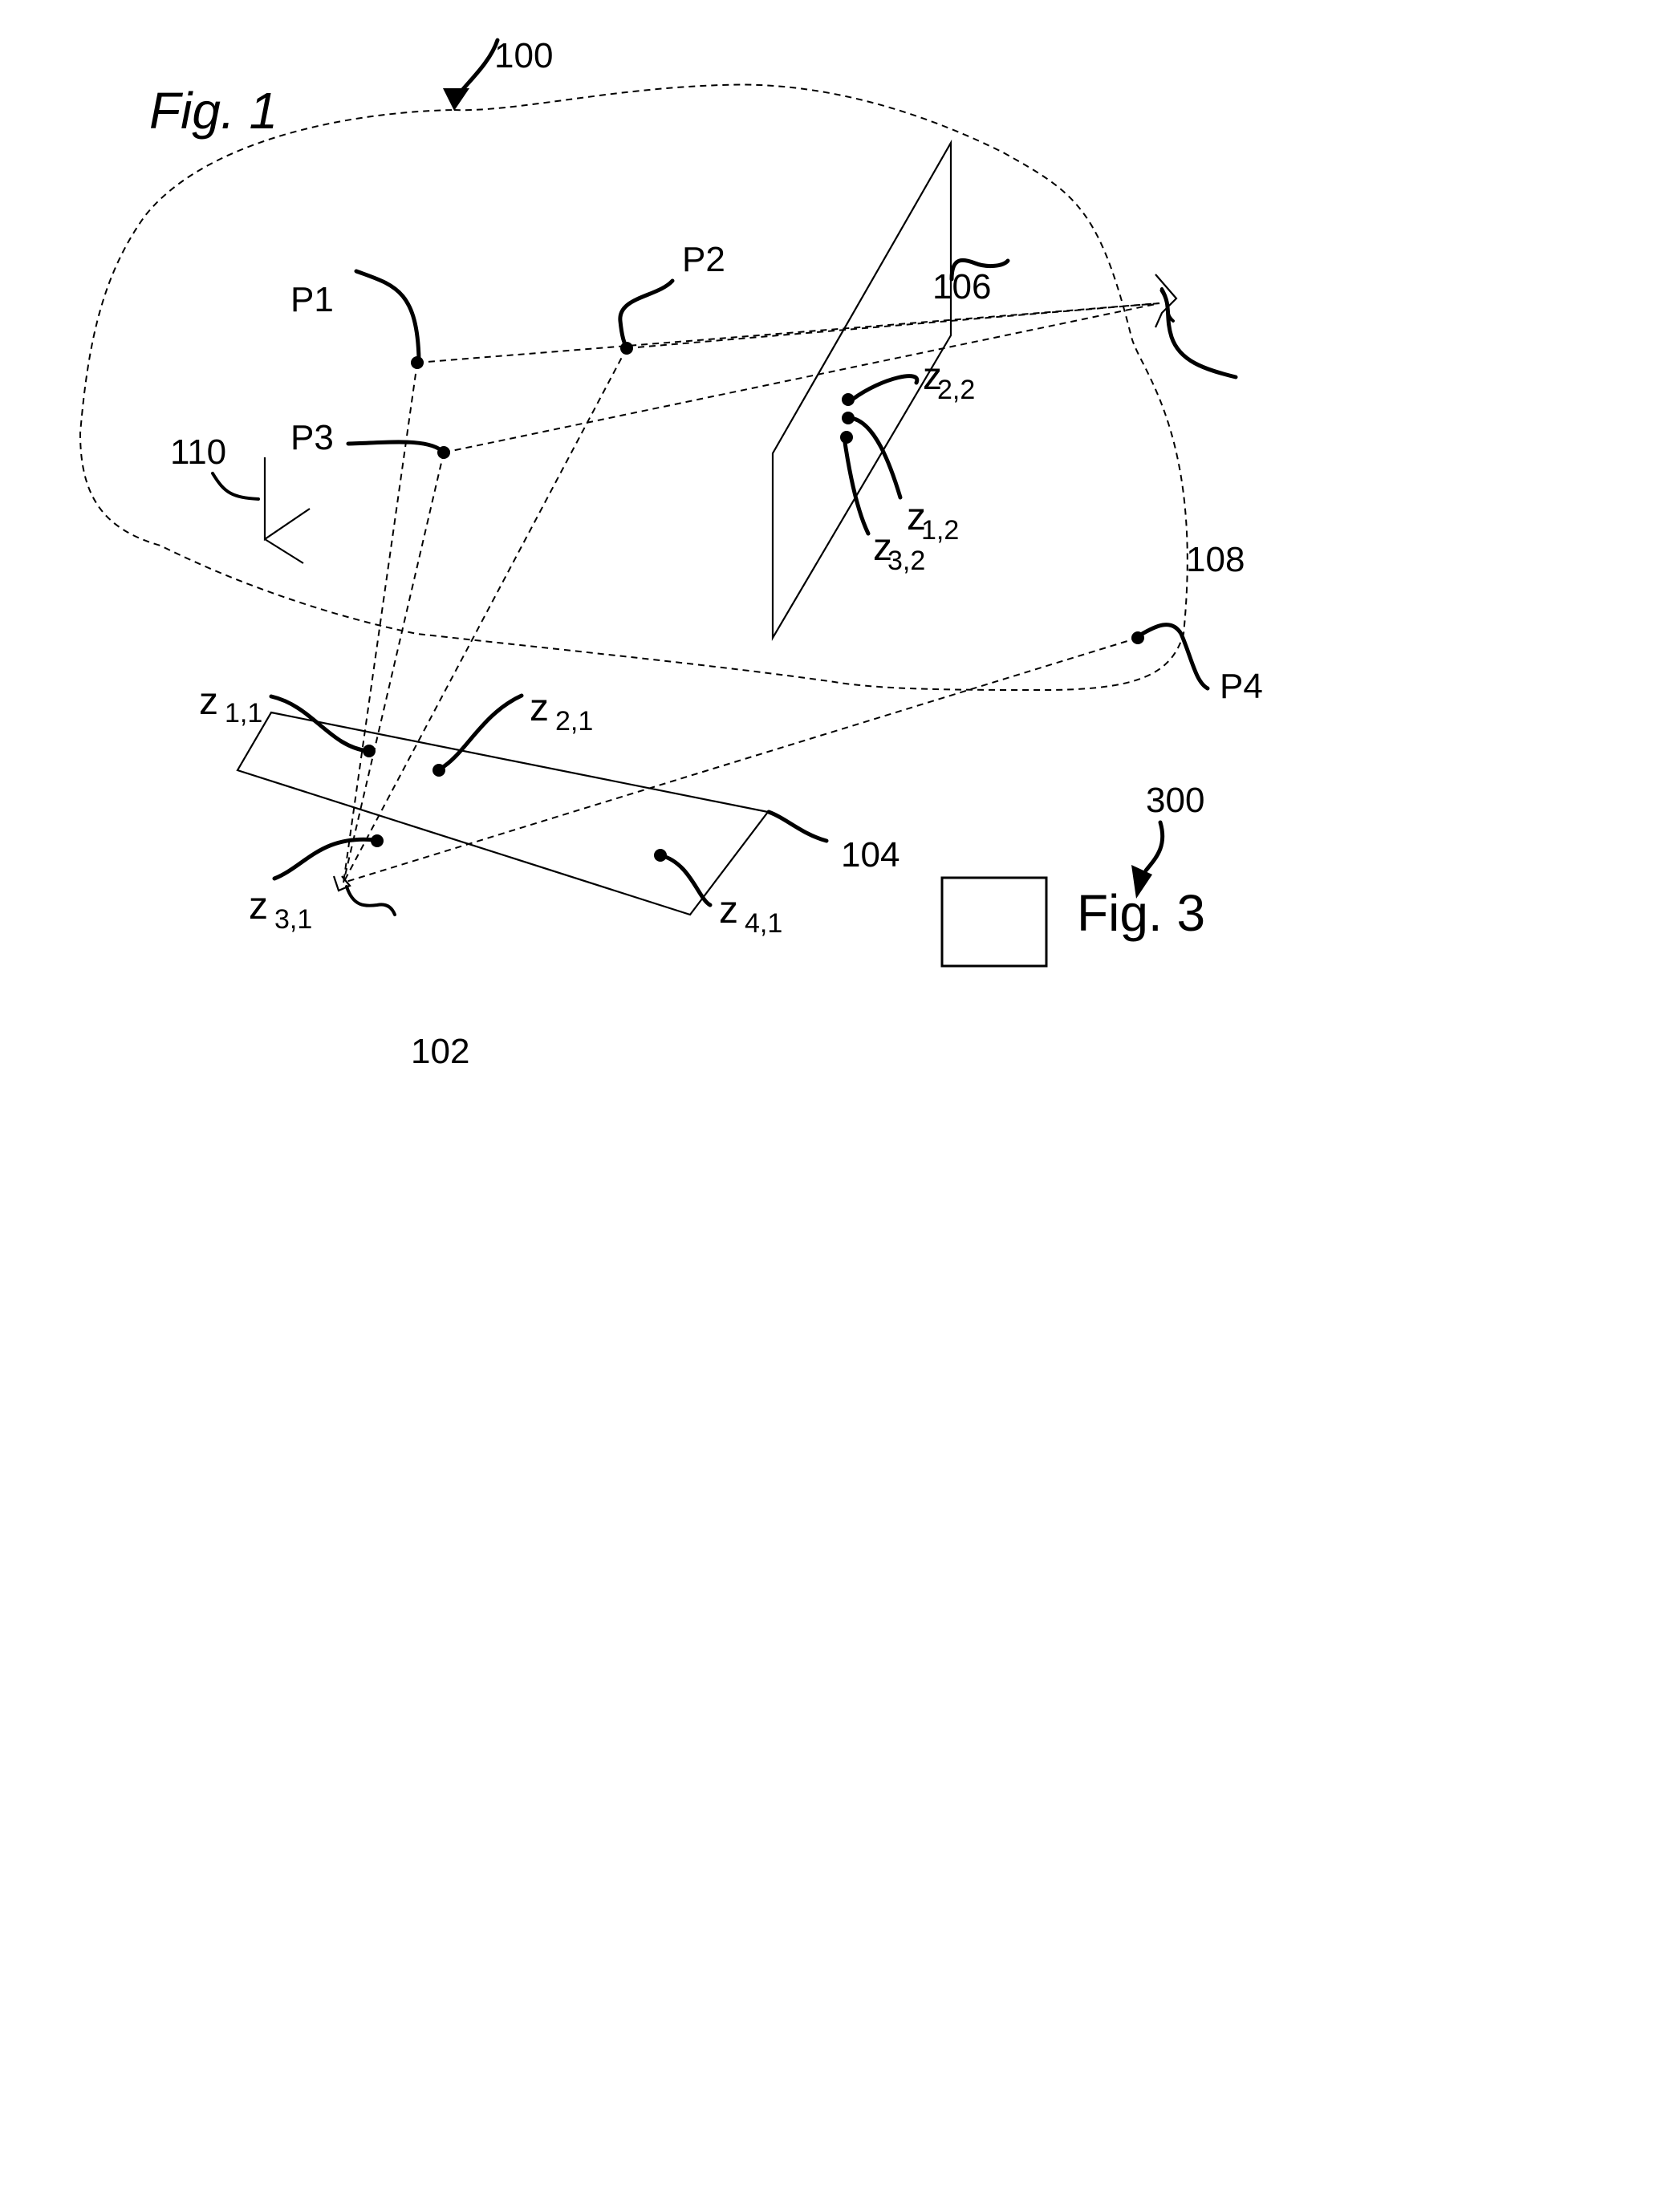  I want to click on point-p1-label: P1, so click(312, 299).